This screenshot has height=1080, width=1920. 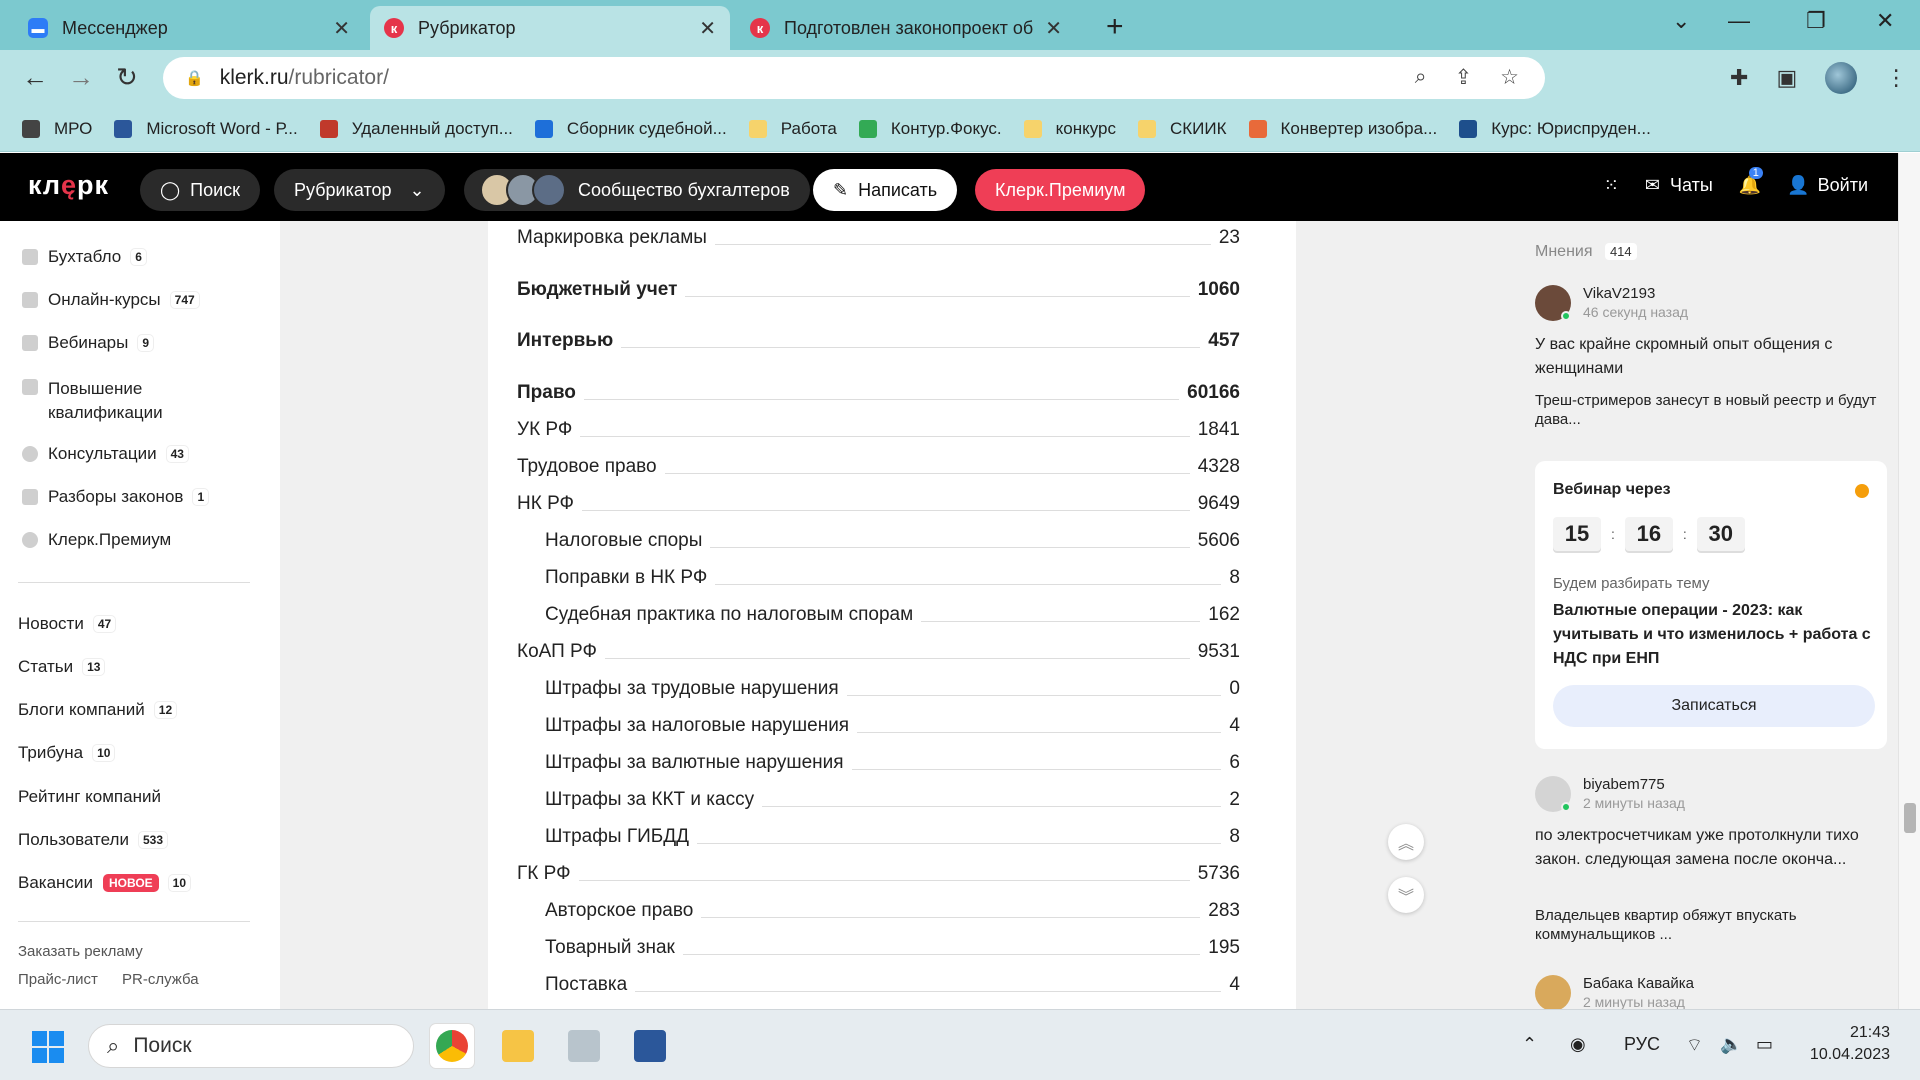 I want to click on sidebar-item-tribune: Трибуна 10, so click(x=66, y=753).